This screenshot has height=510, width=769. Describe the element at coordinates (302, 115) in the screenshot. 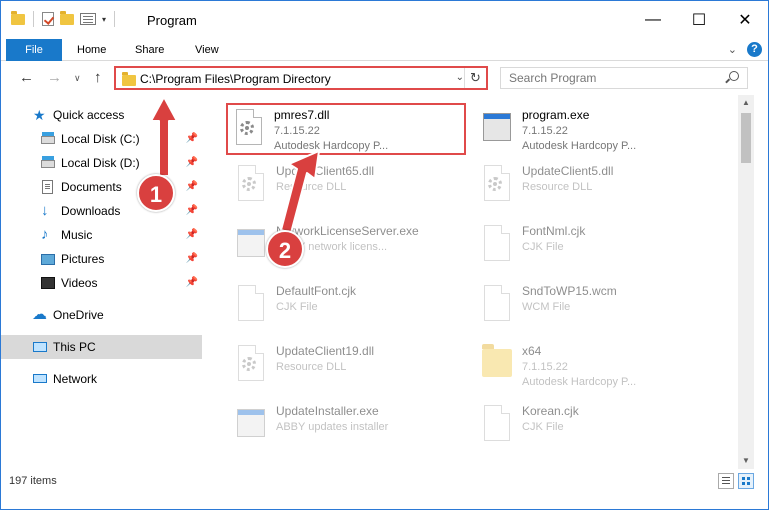

I see `file-name: pmres7.dll` at that location.